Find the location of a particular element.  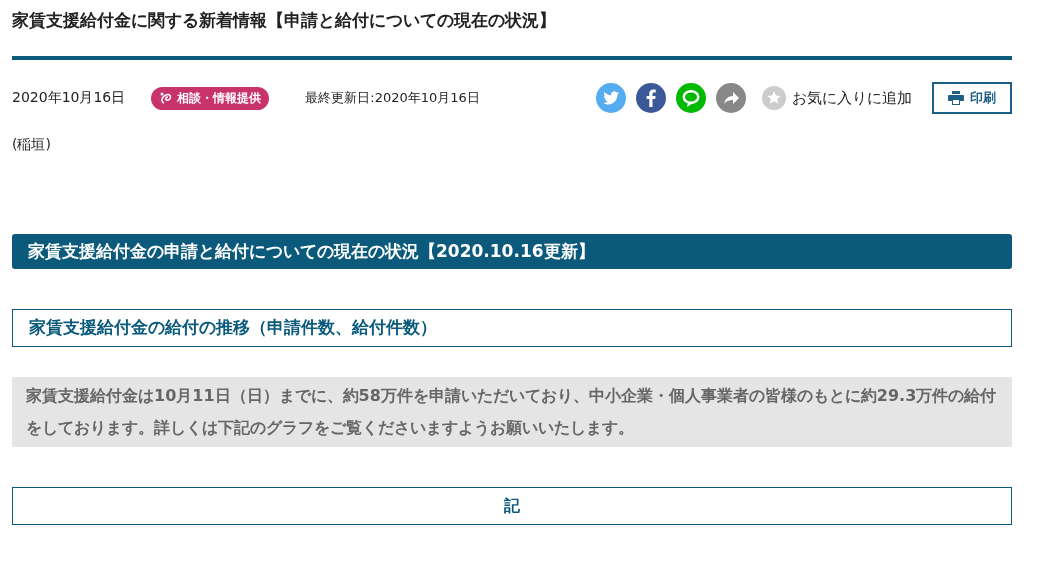

spiral-icon is located at coordinates (166, 98).